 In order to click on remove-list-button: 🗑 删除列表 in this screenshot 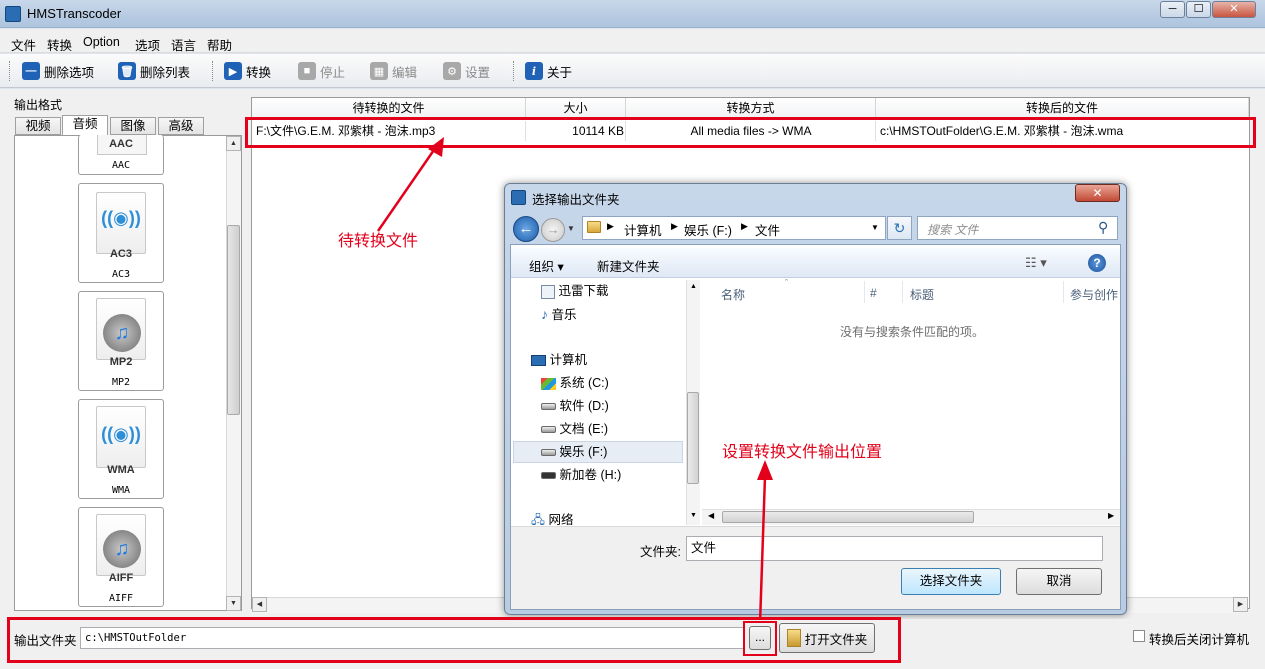, I will do `click(154, 71)`.